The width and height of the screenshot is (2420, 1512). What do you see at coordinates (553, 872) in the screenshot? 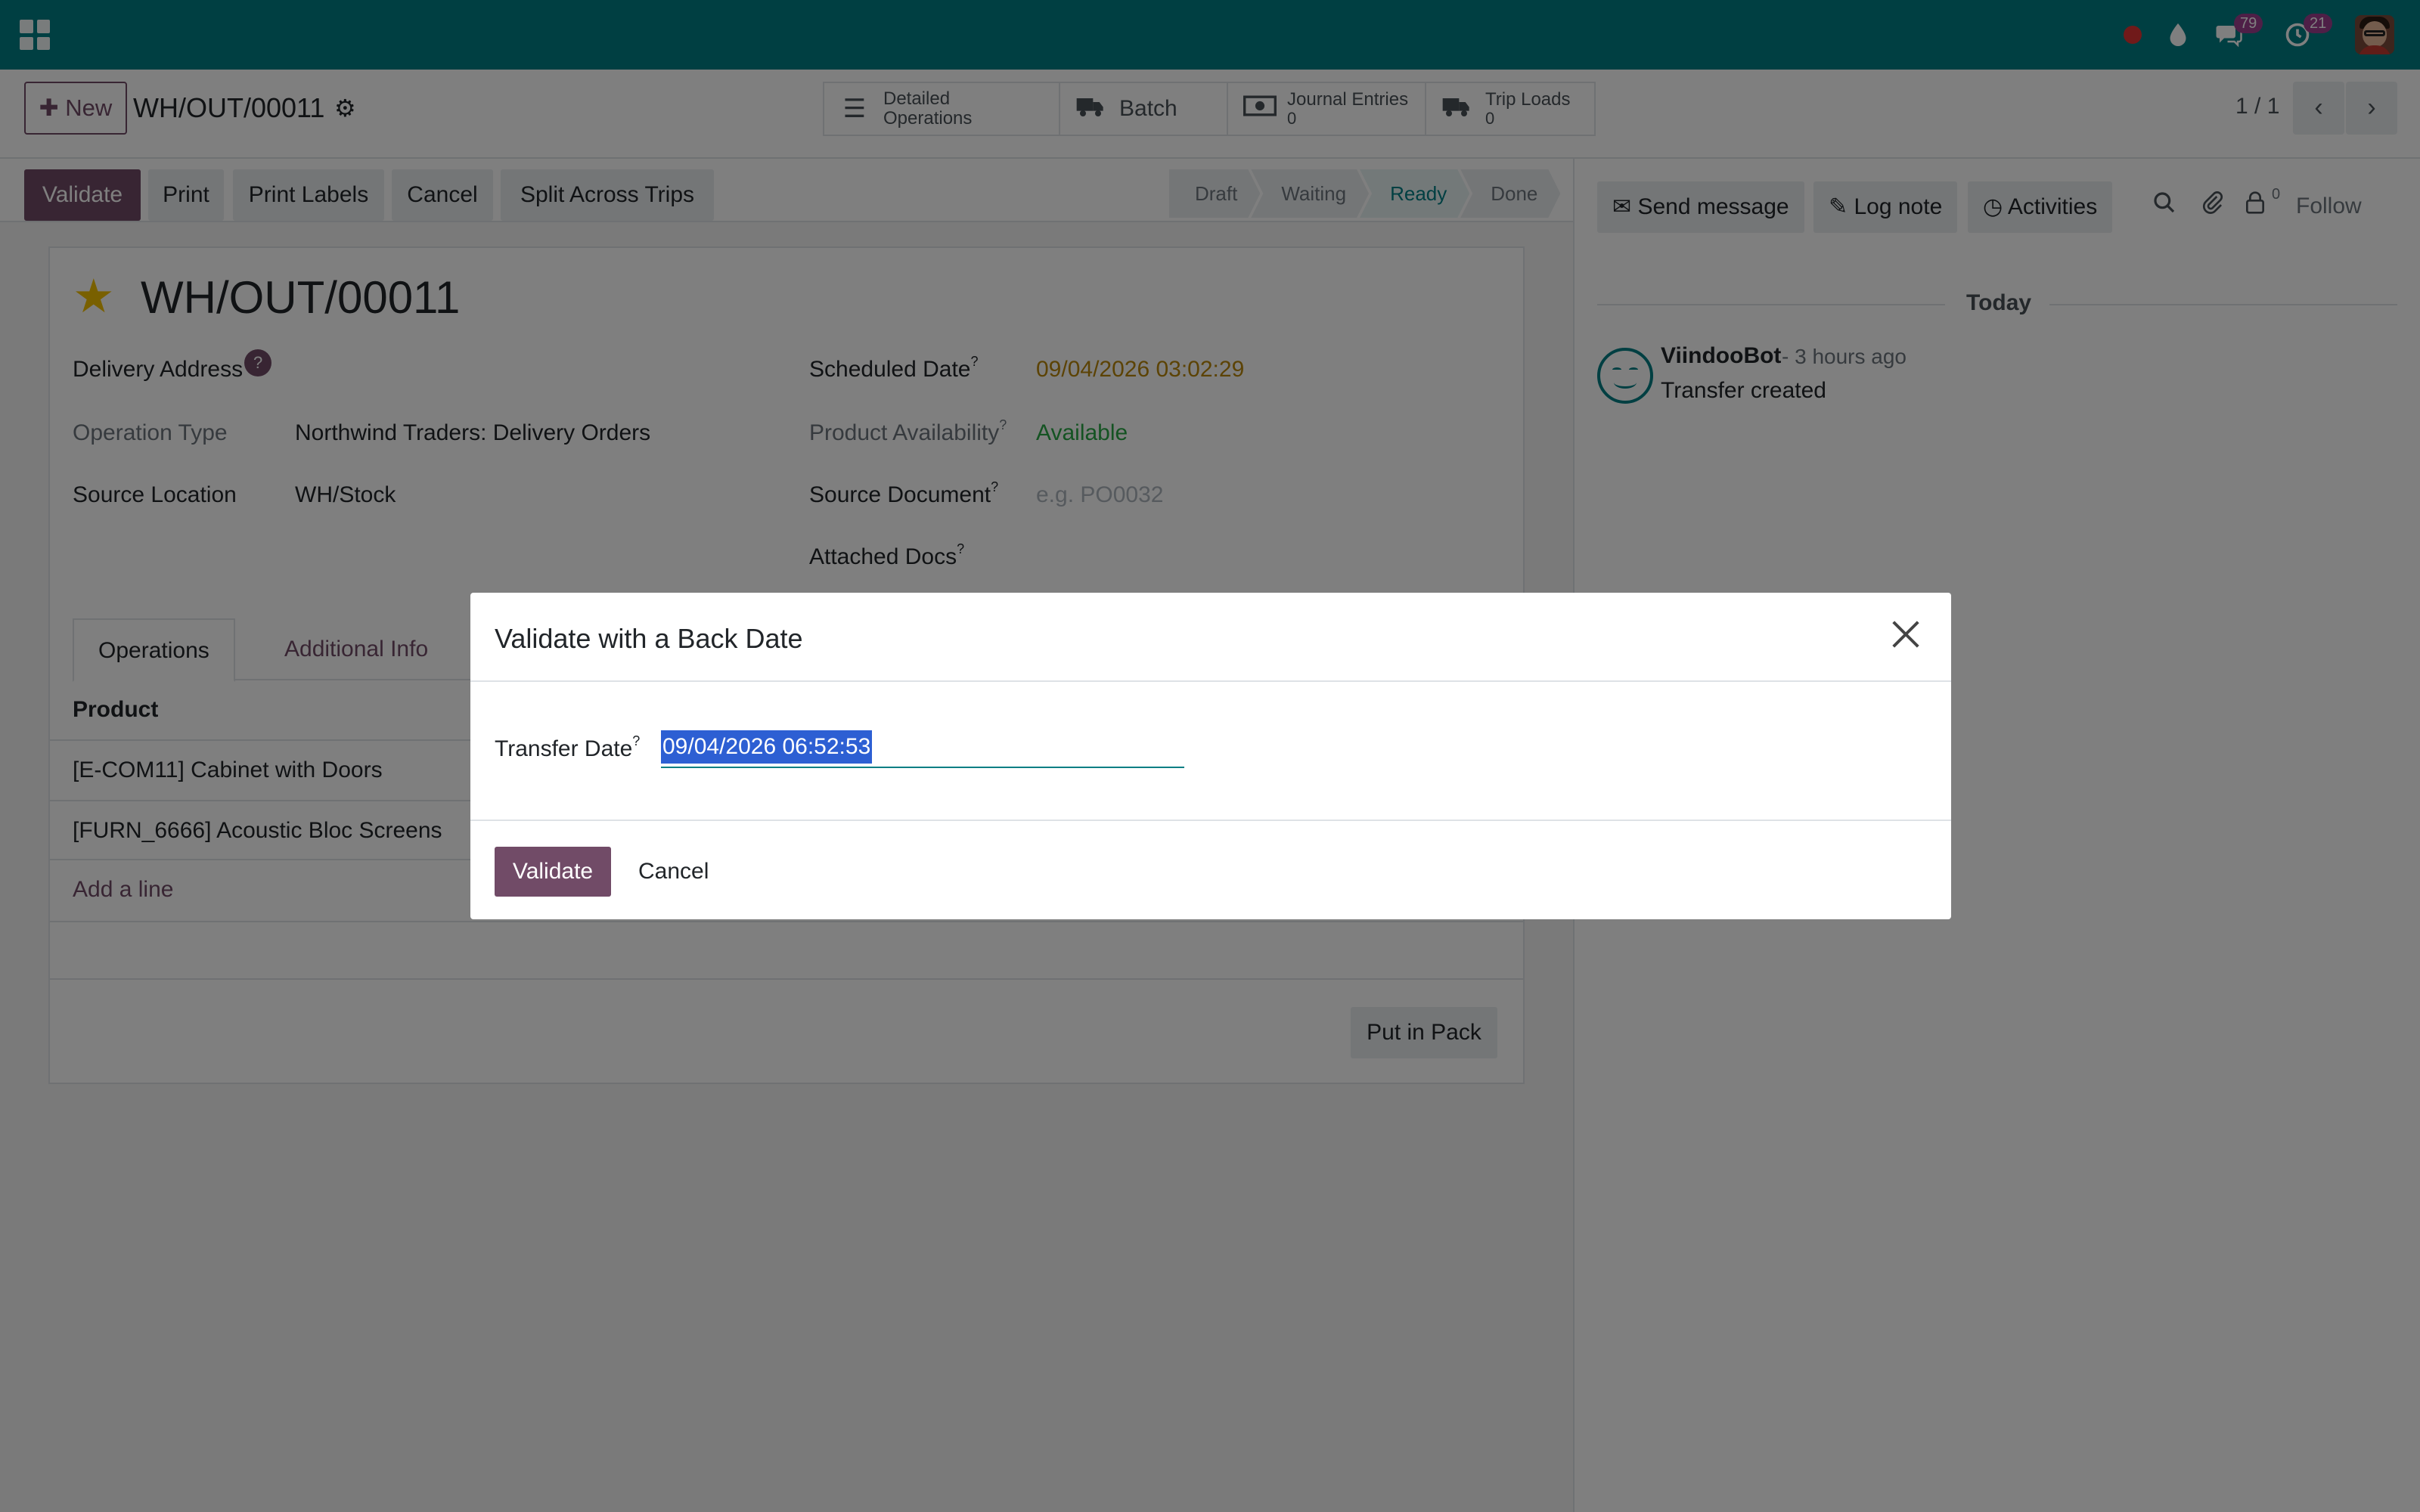
I see `dialog-validate-button: Validate` at bounding box center [553, 872].